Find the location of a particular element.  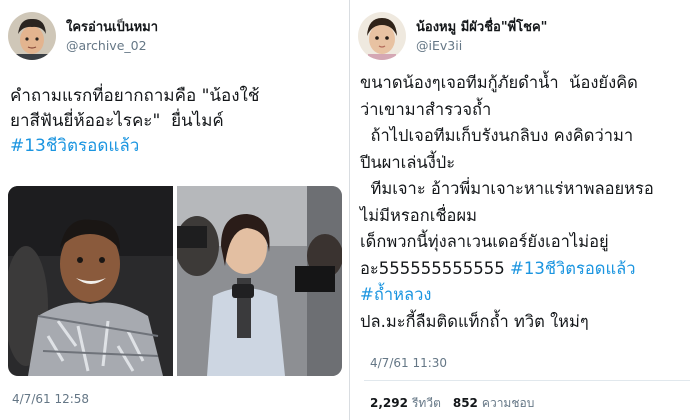

tweet-timestamp: 4/7/61 12:58 is located at coordinates (50, 399).